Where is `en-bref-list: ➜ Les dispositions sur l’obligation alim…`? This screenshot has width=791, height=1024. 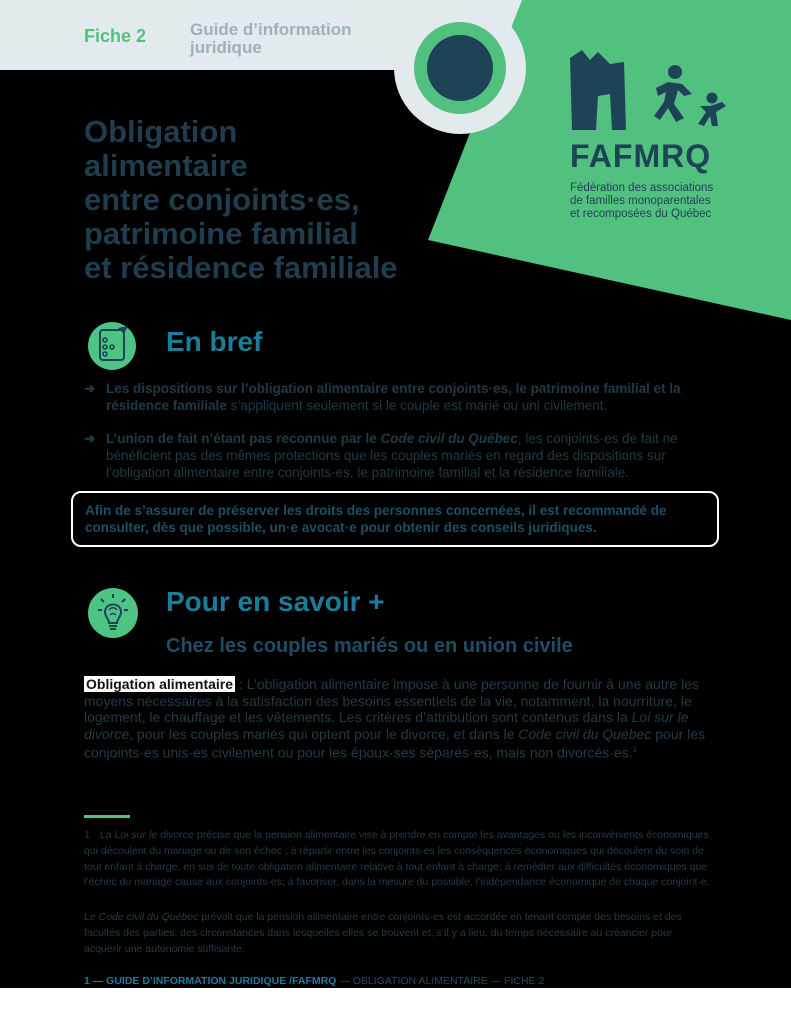 en-bref-list: ➜ Les dispositions sur l’obligation alim… is located at coordinates (404, 438).